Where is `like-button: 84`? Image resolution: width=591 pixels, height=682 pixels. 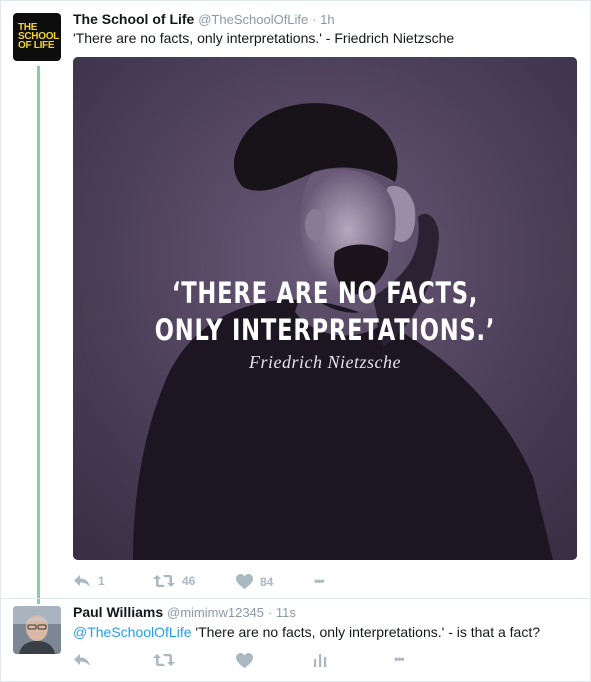 like-button: 84 is located at coordinates (254, 581).